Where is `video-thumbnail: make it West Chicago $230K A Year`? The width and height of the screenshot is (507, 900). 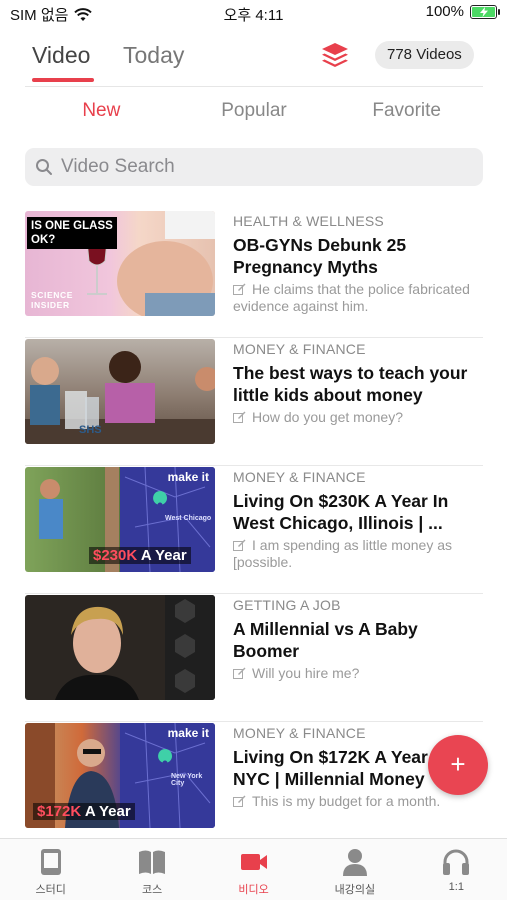
video-thumbnail: make it West Chicago $230K A Year is located at coordinates (120, 519).